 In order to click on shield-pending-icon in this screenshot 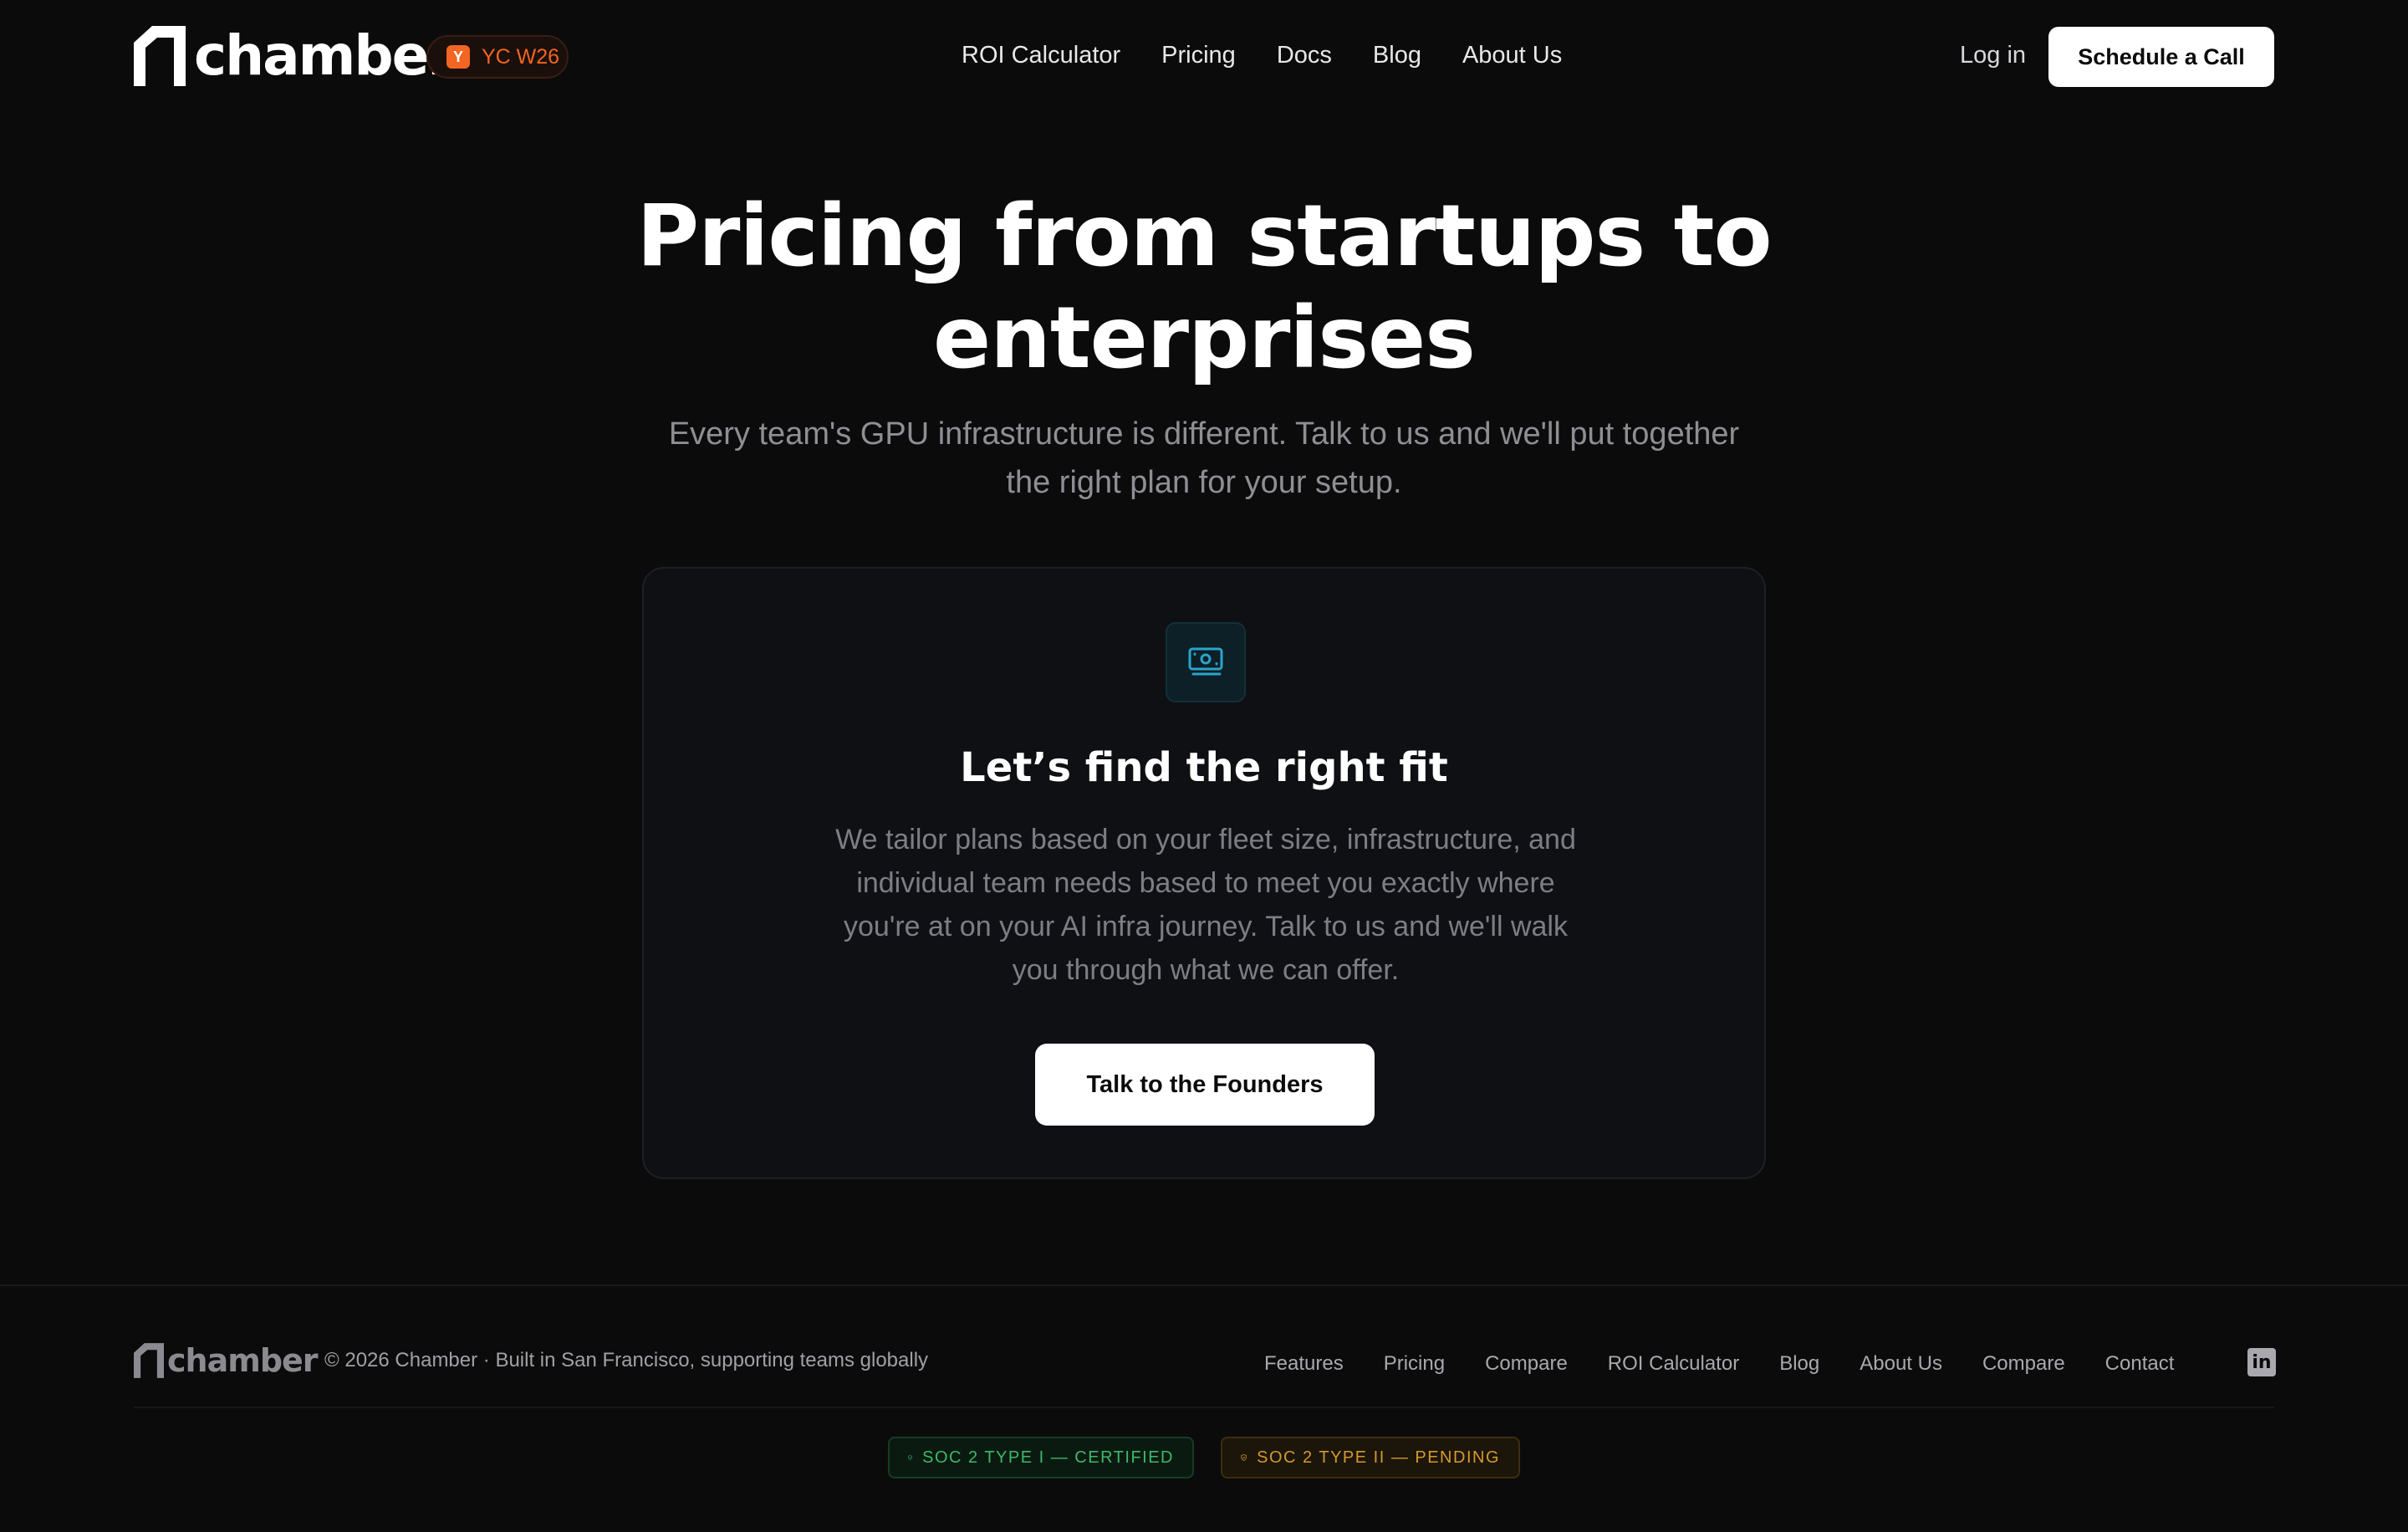, I will do `click(1244, 1457)`.